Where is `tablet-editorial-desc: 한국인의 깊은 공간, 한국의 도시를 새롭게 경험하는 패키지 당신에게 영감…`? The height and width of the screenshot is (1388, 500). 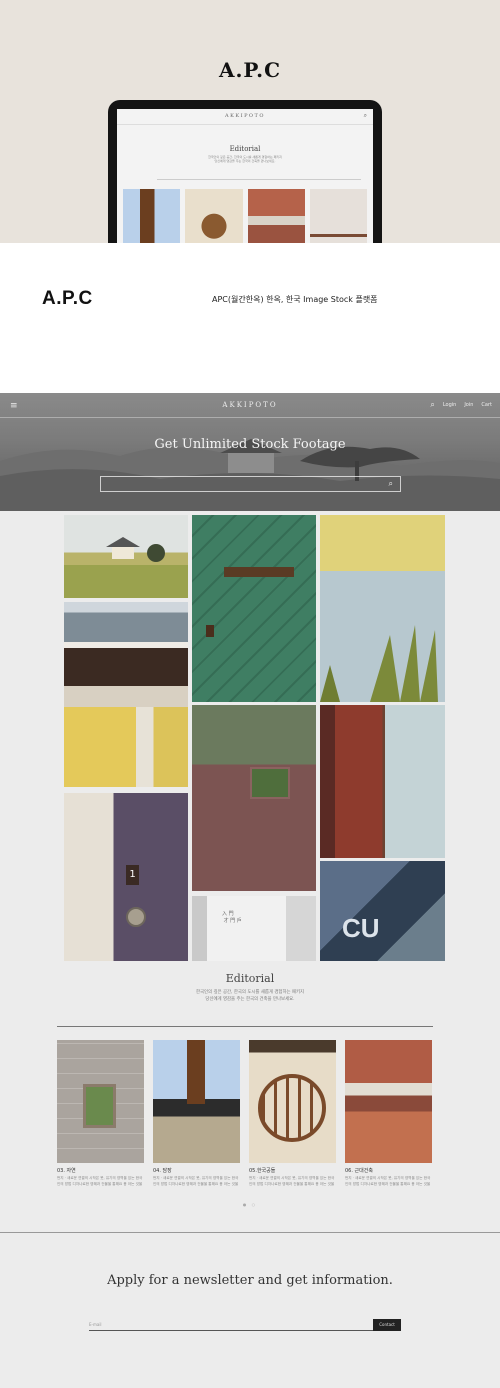 tablet-editorial-desc: 한국인의 깊은 공간, 한국의 도시를 새롭게 경험하는 패키지 당신에게 영감… is located at coordinates (245, 159).